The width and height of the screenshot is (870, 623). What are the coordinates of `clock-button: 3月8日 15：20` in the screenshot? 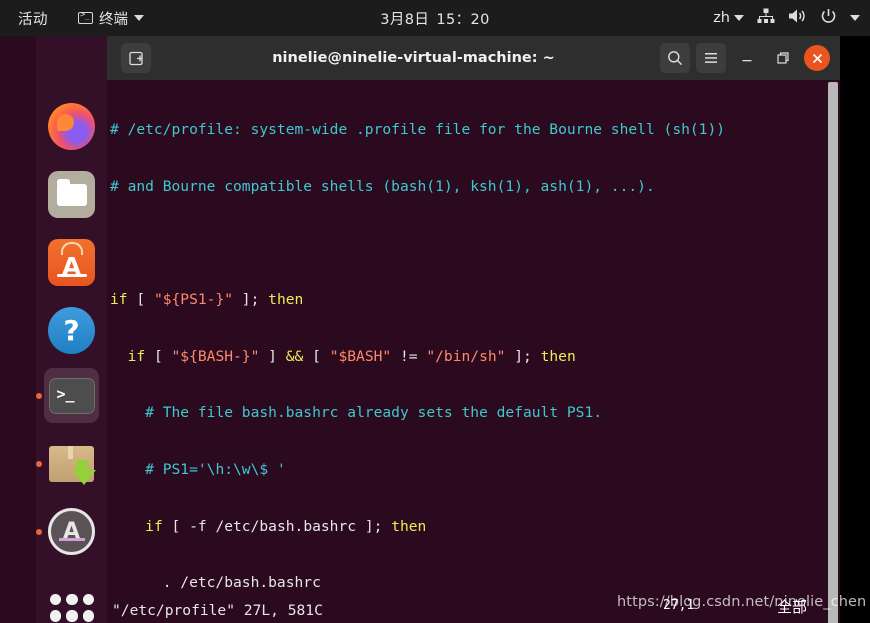 It's located at (434, 18).